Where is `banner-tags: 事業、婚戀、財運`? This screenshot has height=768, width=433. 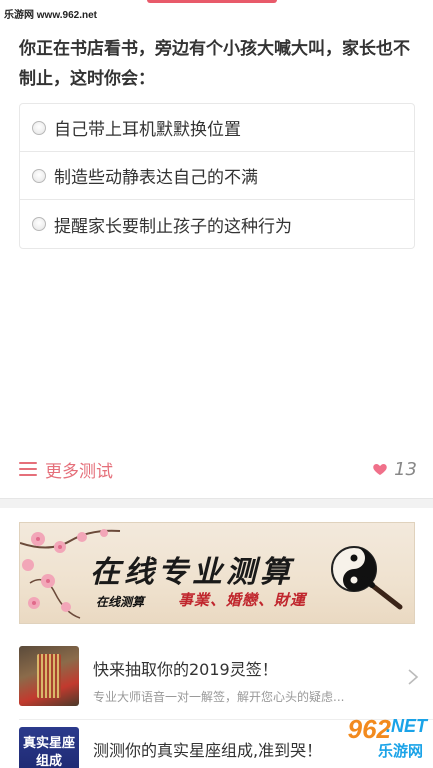 banner-tags: 事業、婚戀、財運 is located at coordinates (242, 600).